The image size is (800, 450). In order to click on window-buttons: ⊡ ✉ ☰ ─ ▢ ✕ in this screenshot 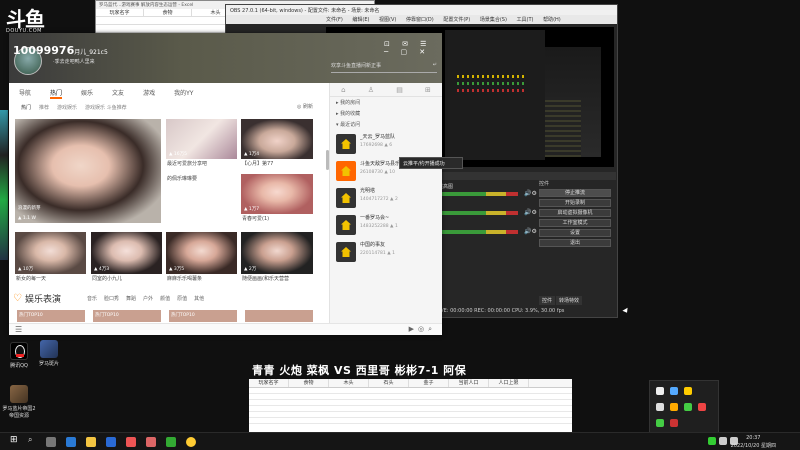, I will do `click(413, 48)`.